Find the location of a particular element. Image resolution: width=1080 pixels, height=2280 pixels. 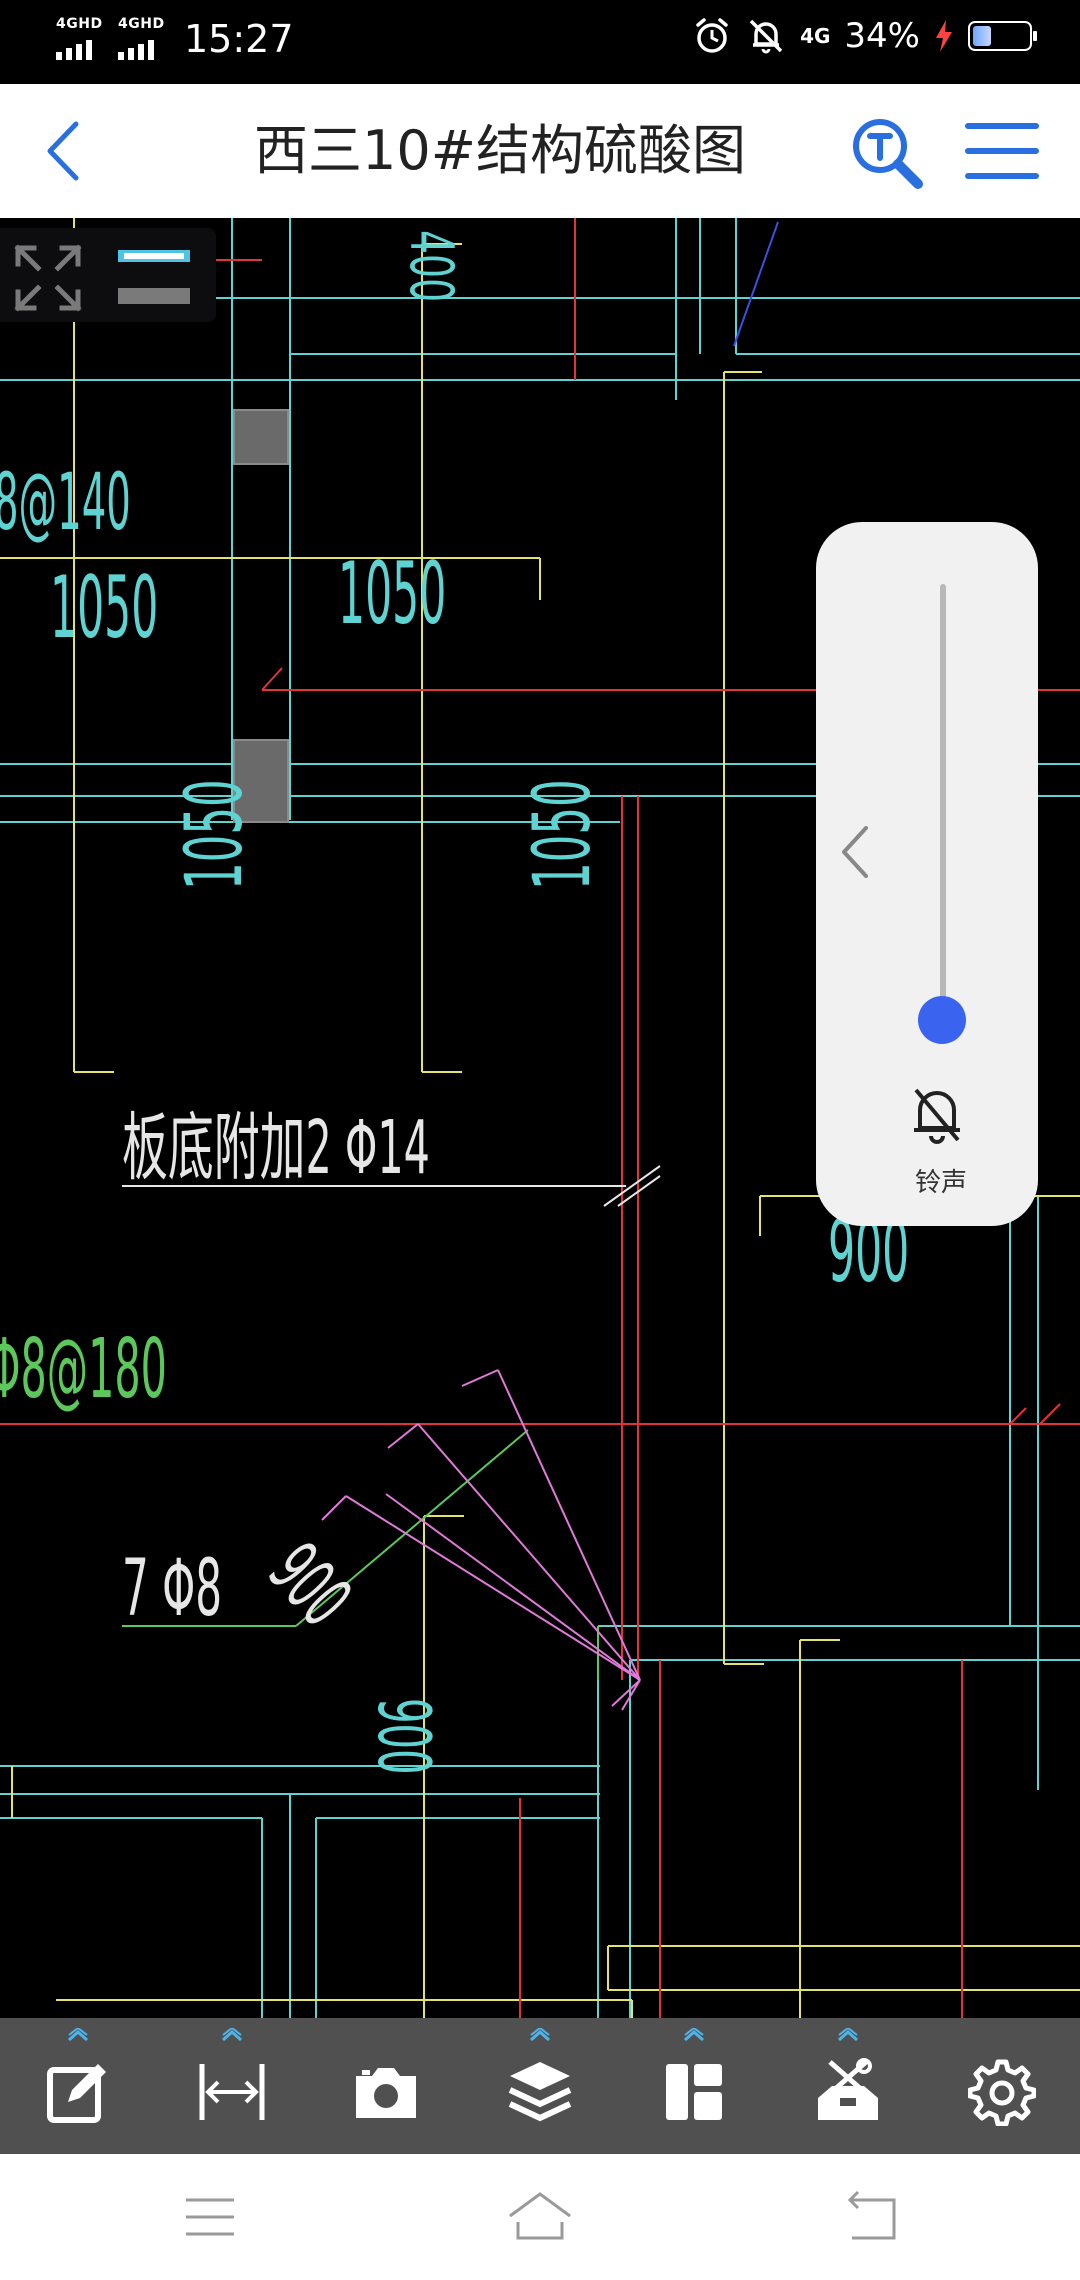

cad-label-rebar-180: Φ8@180 is located at coordinates (83, 1369).